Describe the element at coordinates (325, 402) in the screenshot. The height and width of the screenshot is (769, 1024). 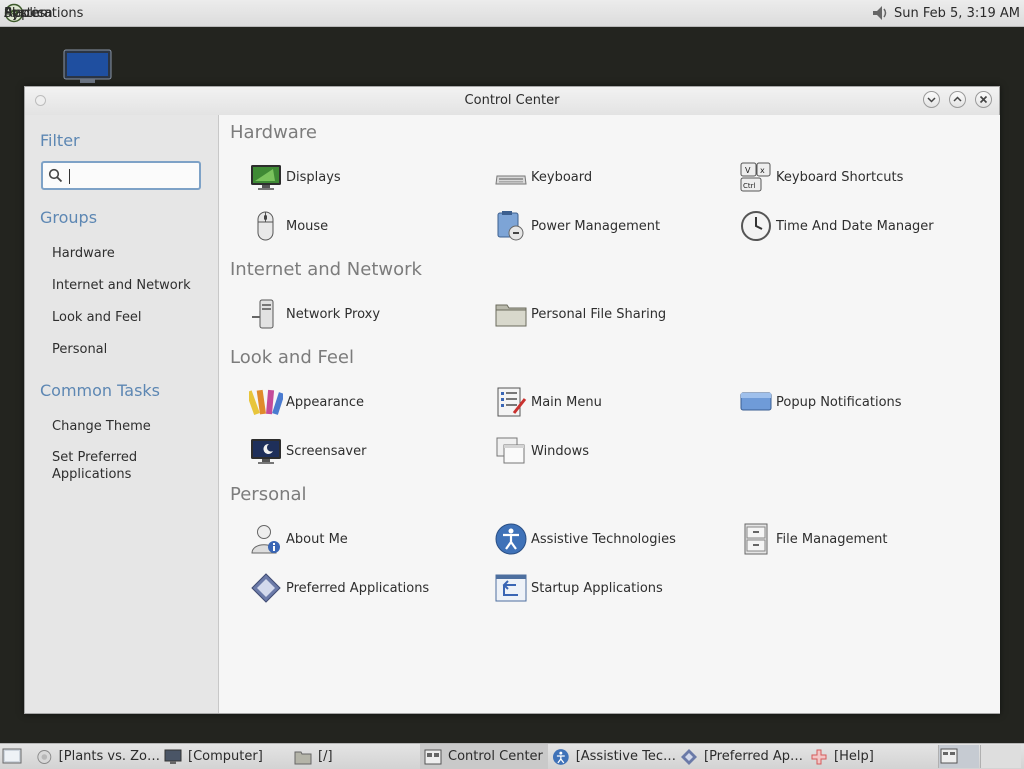
I see `item-label: Appearance` at that location.